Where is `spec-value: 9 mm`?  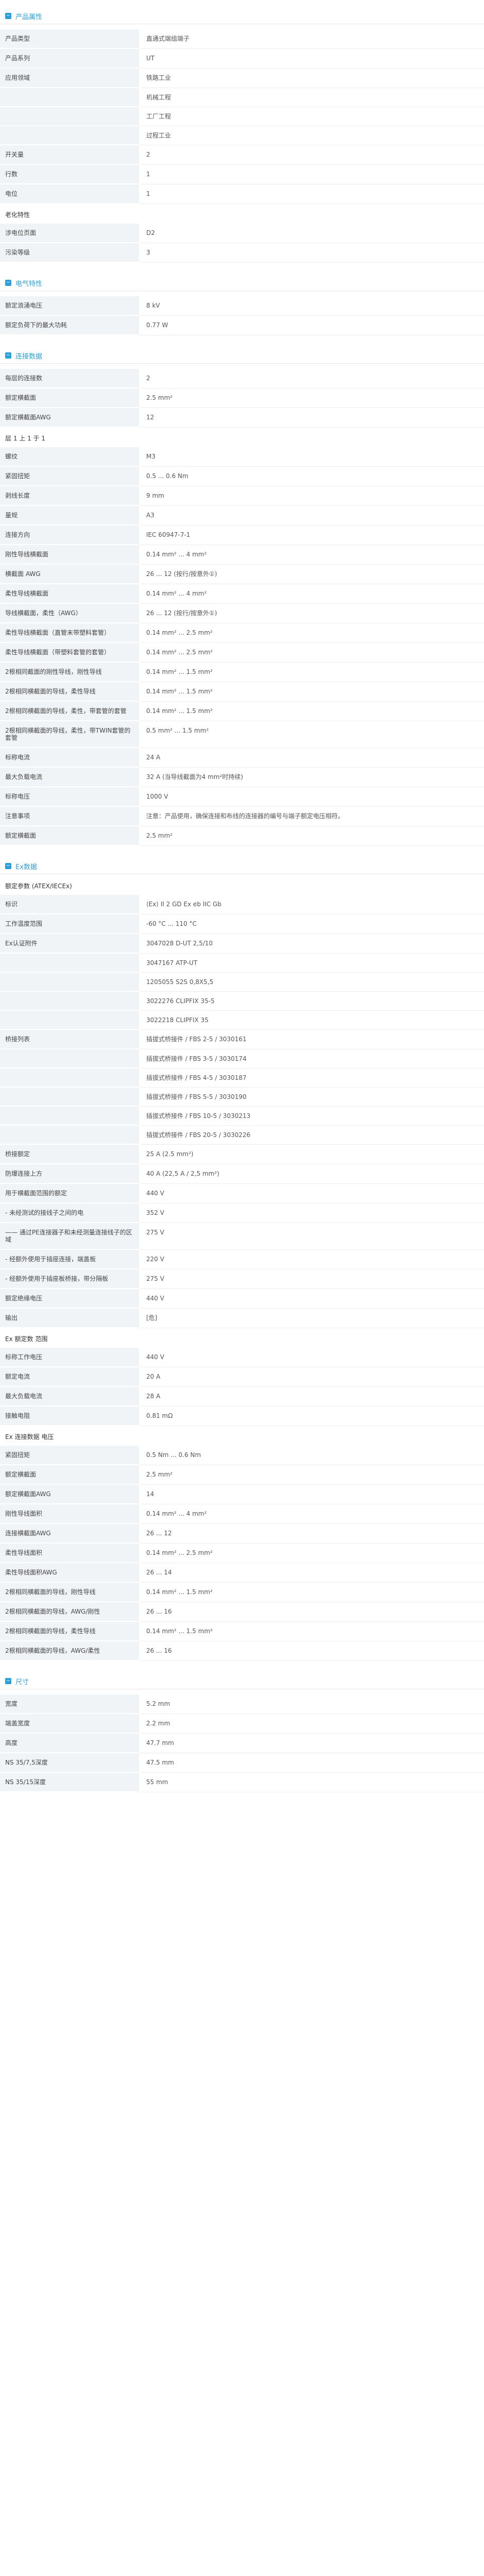
spec-value: 9 mm is located at coordinates (311, 496).